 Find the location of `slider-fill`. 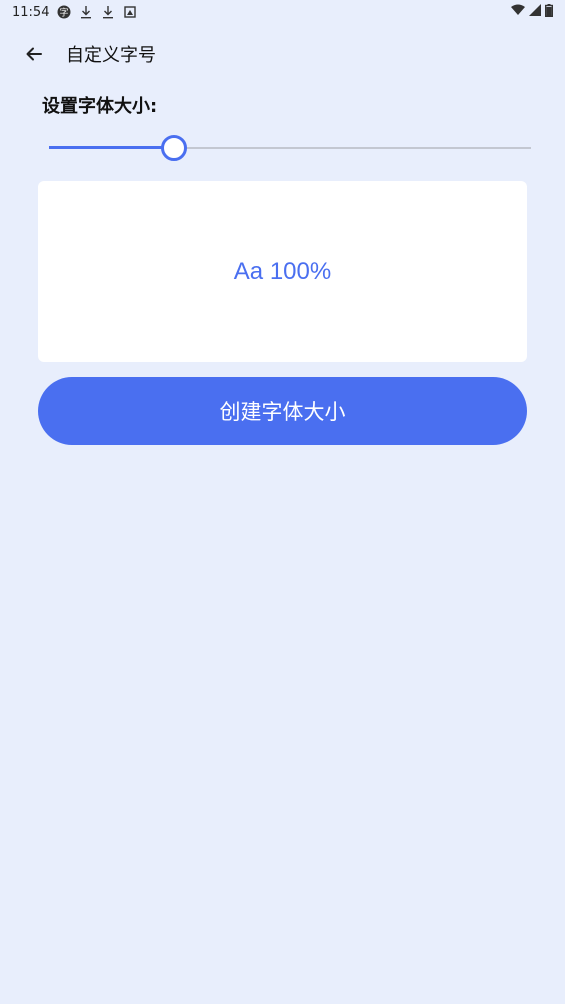

slider-fill is located at coordinates (112, 147).